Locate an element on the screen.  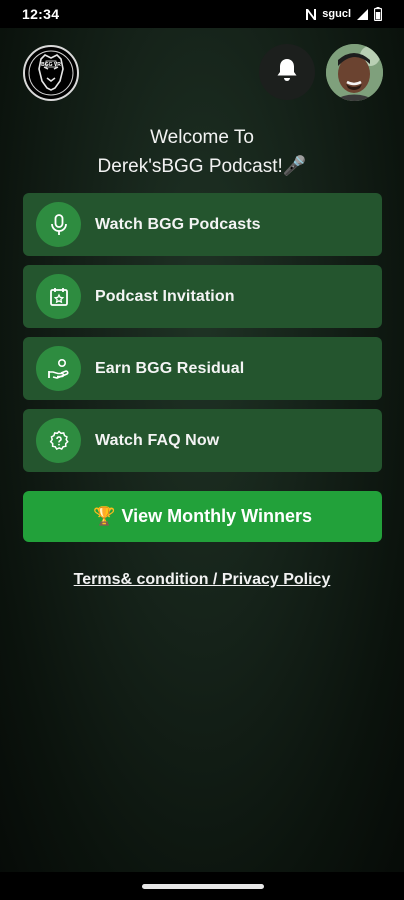
notifications-button is located at coordinates (287, 72).